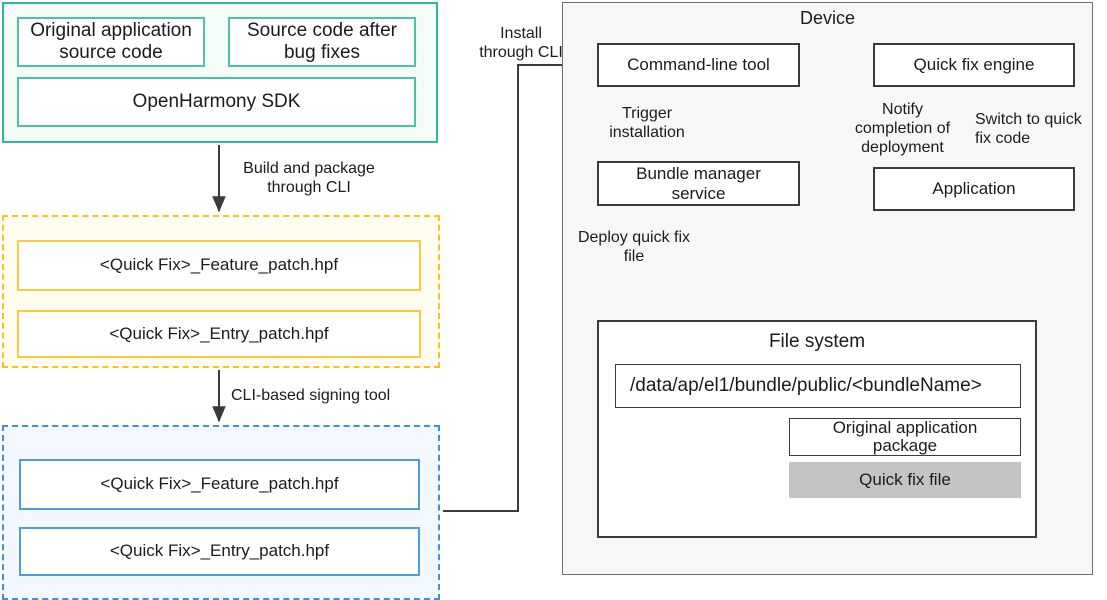 This screenshot has height=600, width=1107. I want to click on box-signed-feature-patch: <Quick Fix>_Feature_patch.hpf, so click(219, 484).